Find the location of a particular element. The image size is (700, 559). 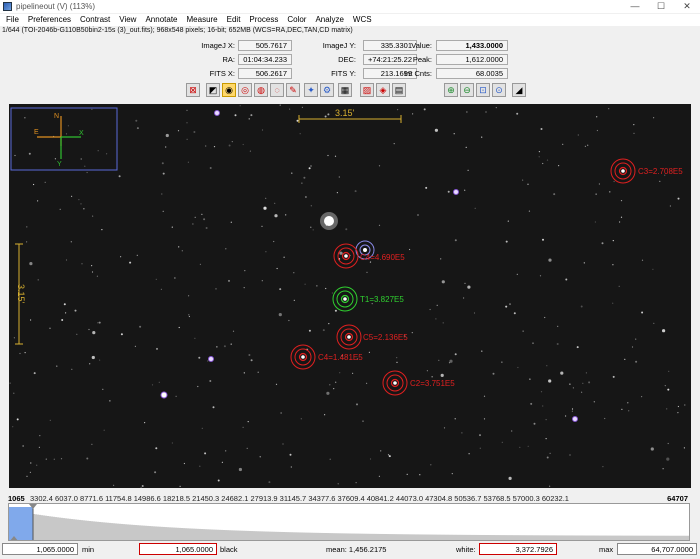

aperture-c5: C5=2.136E5 is located at coordinates (372, 337).